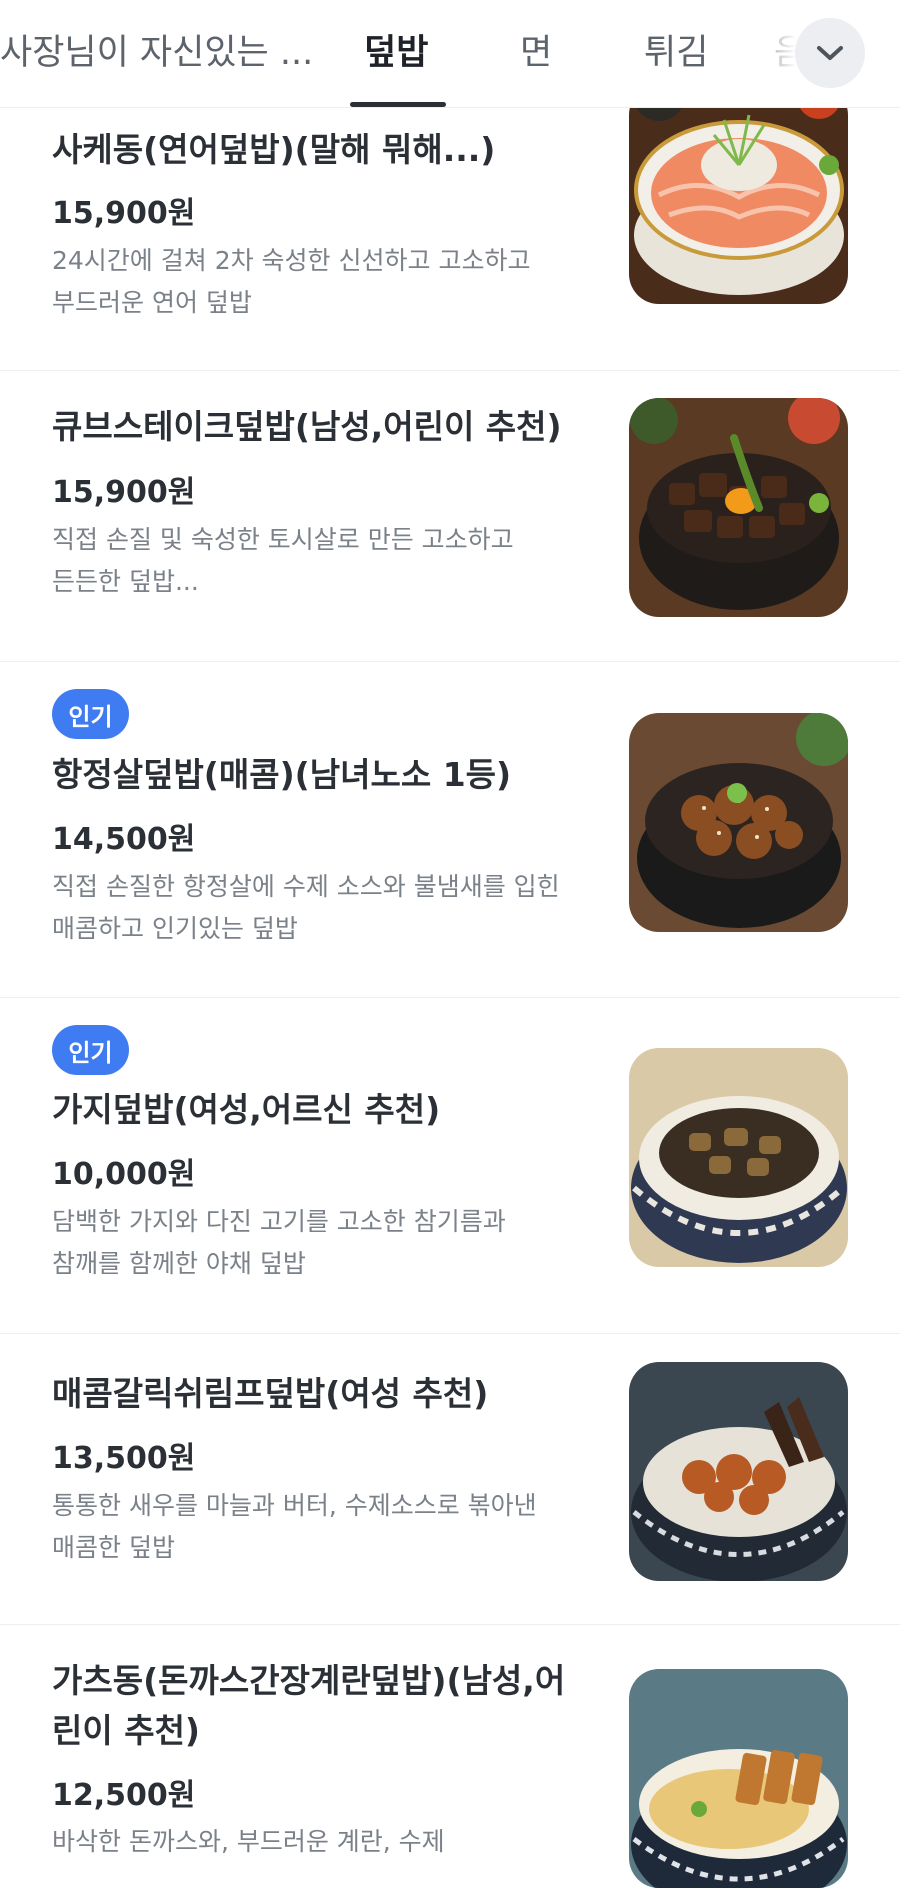  What do you see at coordinates (738, 1157) in the screenshot?
I see `eggplant-rice-bowl-photo` at bounding box center [738, 1157].